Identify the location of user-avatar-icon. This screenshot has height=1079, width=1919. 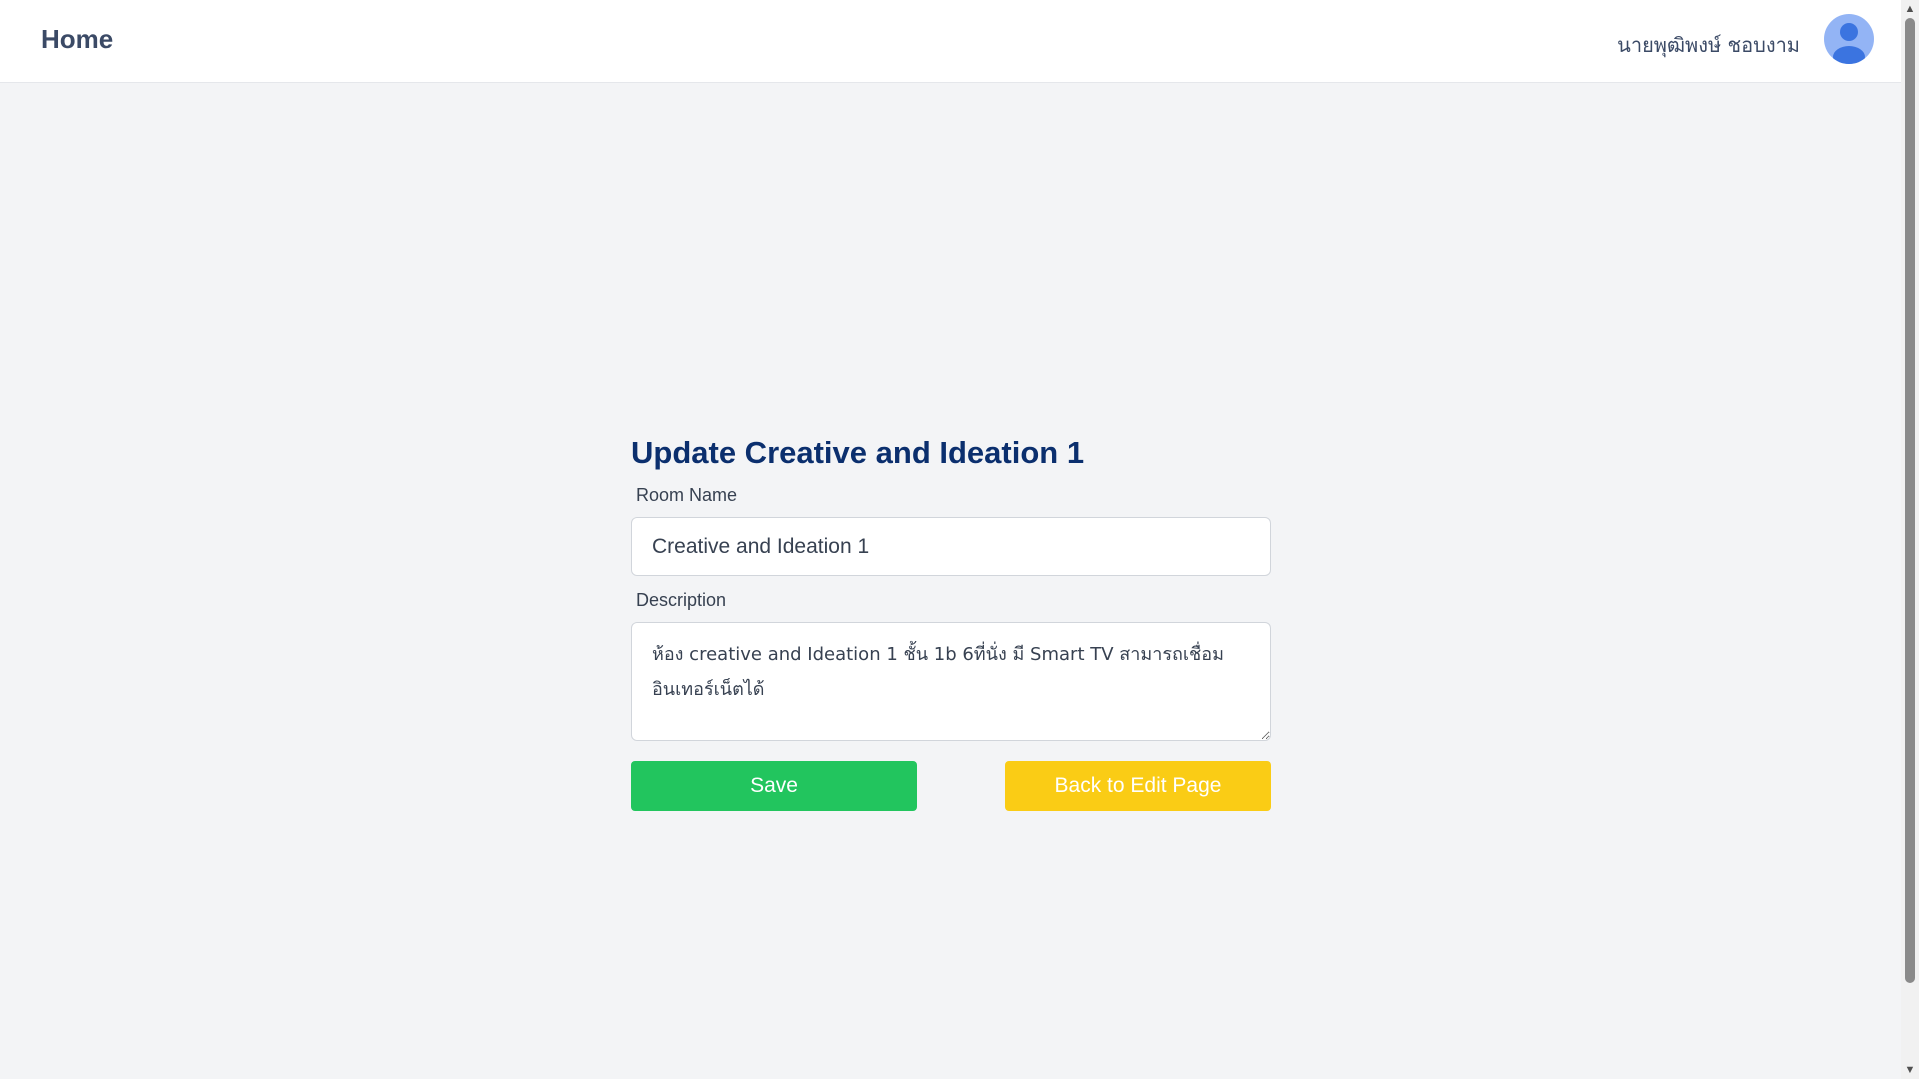
(1849, 39).